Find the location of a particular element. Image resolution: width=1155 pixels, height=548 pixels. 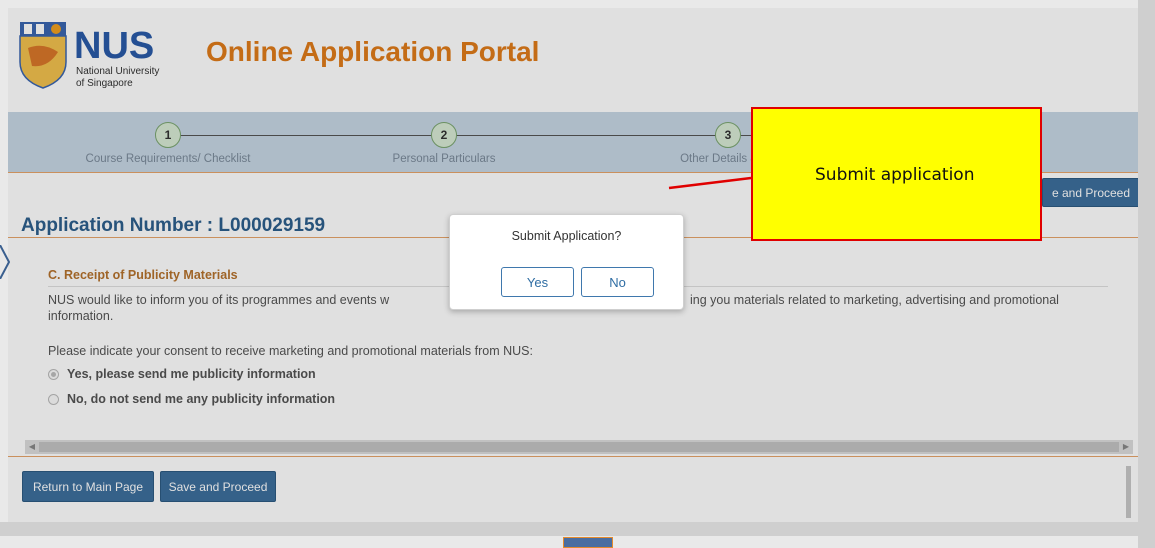

step-personal-particulars: 2 Personal Particulars is located at coordinates (444, 143).